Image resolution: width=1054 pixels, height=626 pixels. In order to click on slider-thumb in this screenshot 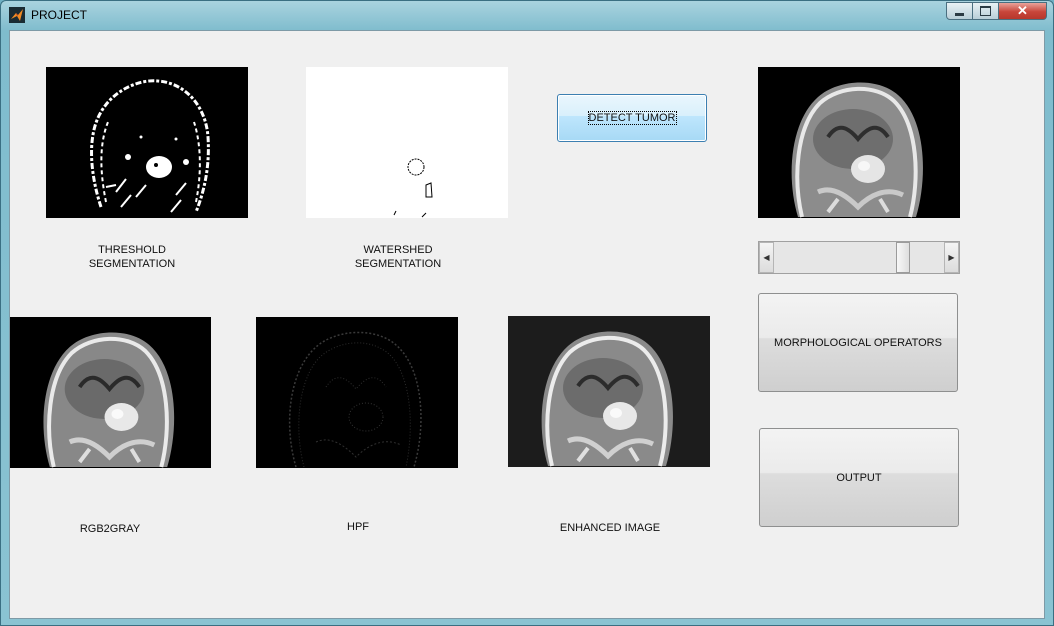, I will do `click(902, 257)`.